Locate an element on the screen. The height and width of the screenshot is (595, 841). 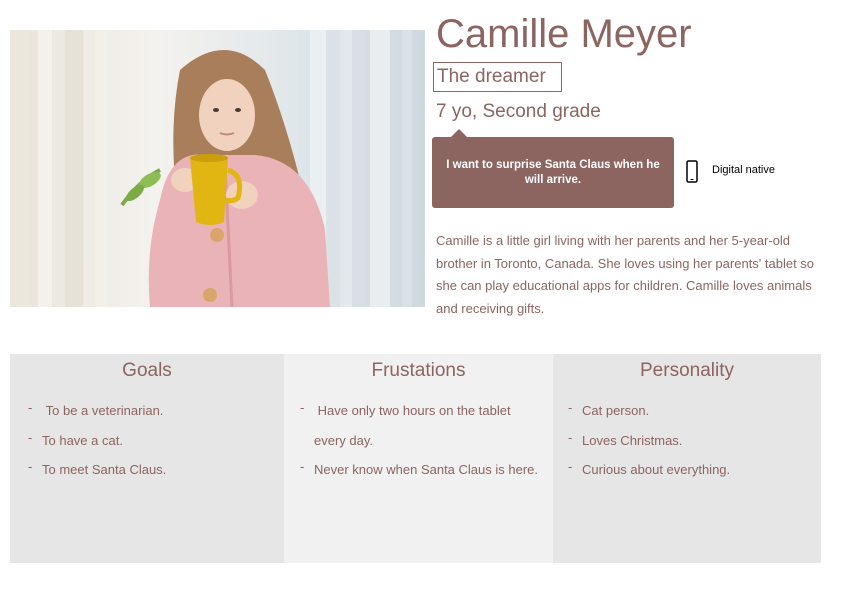
list-item: - To meet Santa Claus. is located at coordinates (97, 468).